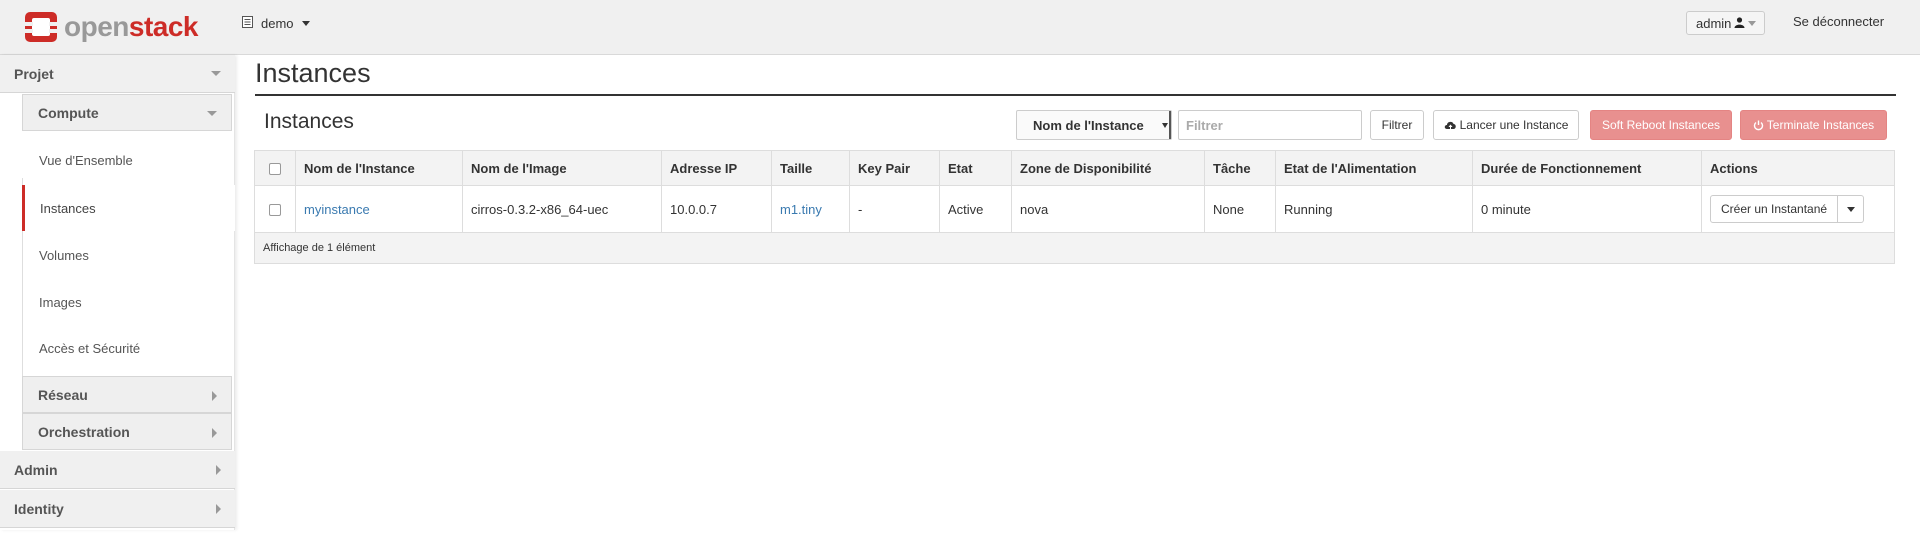 This screenshot has height=543, width=1920. I want to click on table-footer-row: Affichage de 1 élément, so click(1074, 248).